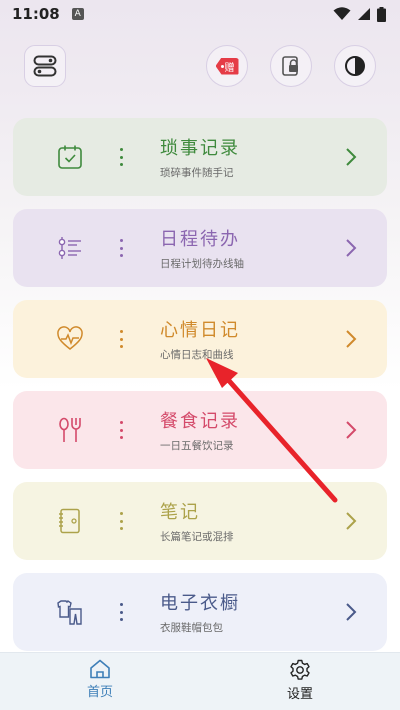 The image size is (400, 710). I want to click on gift-tag-icon: 赠, so click(227, 66).